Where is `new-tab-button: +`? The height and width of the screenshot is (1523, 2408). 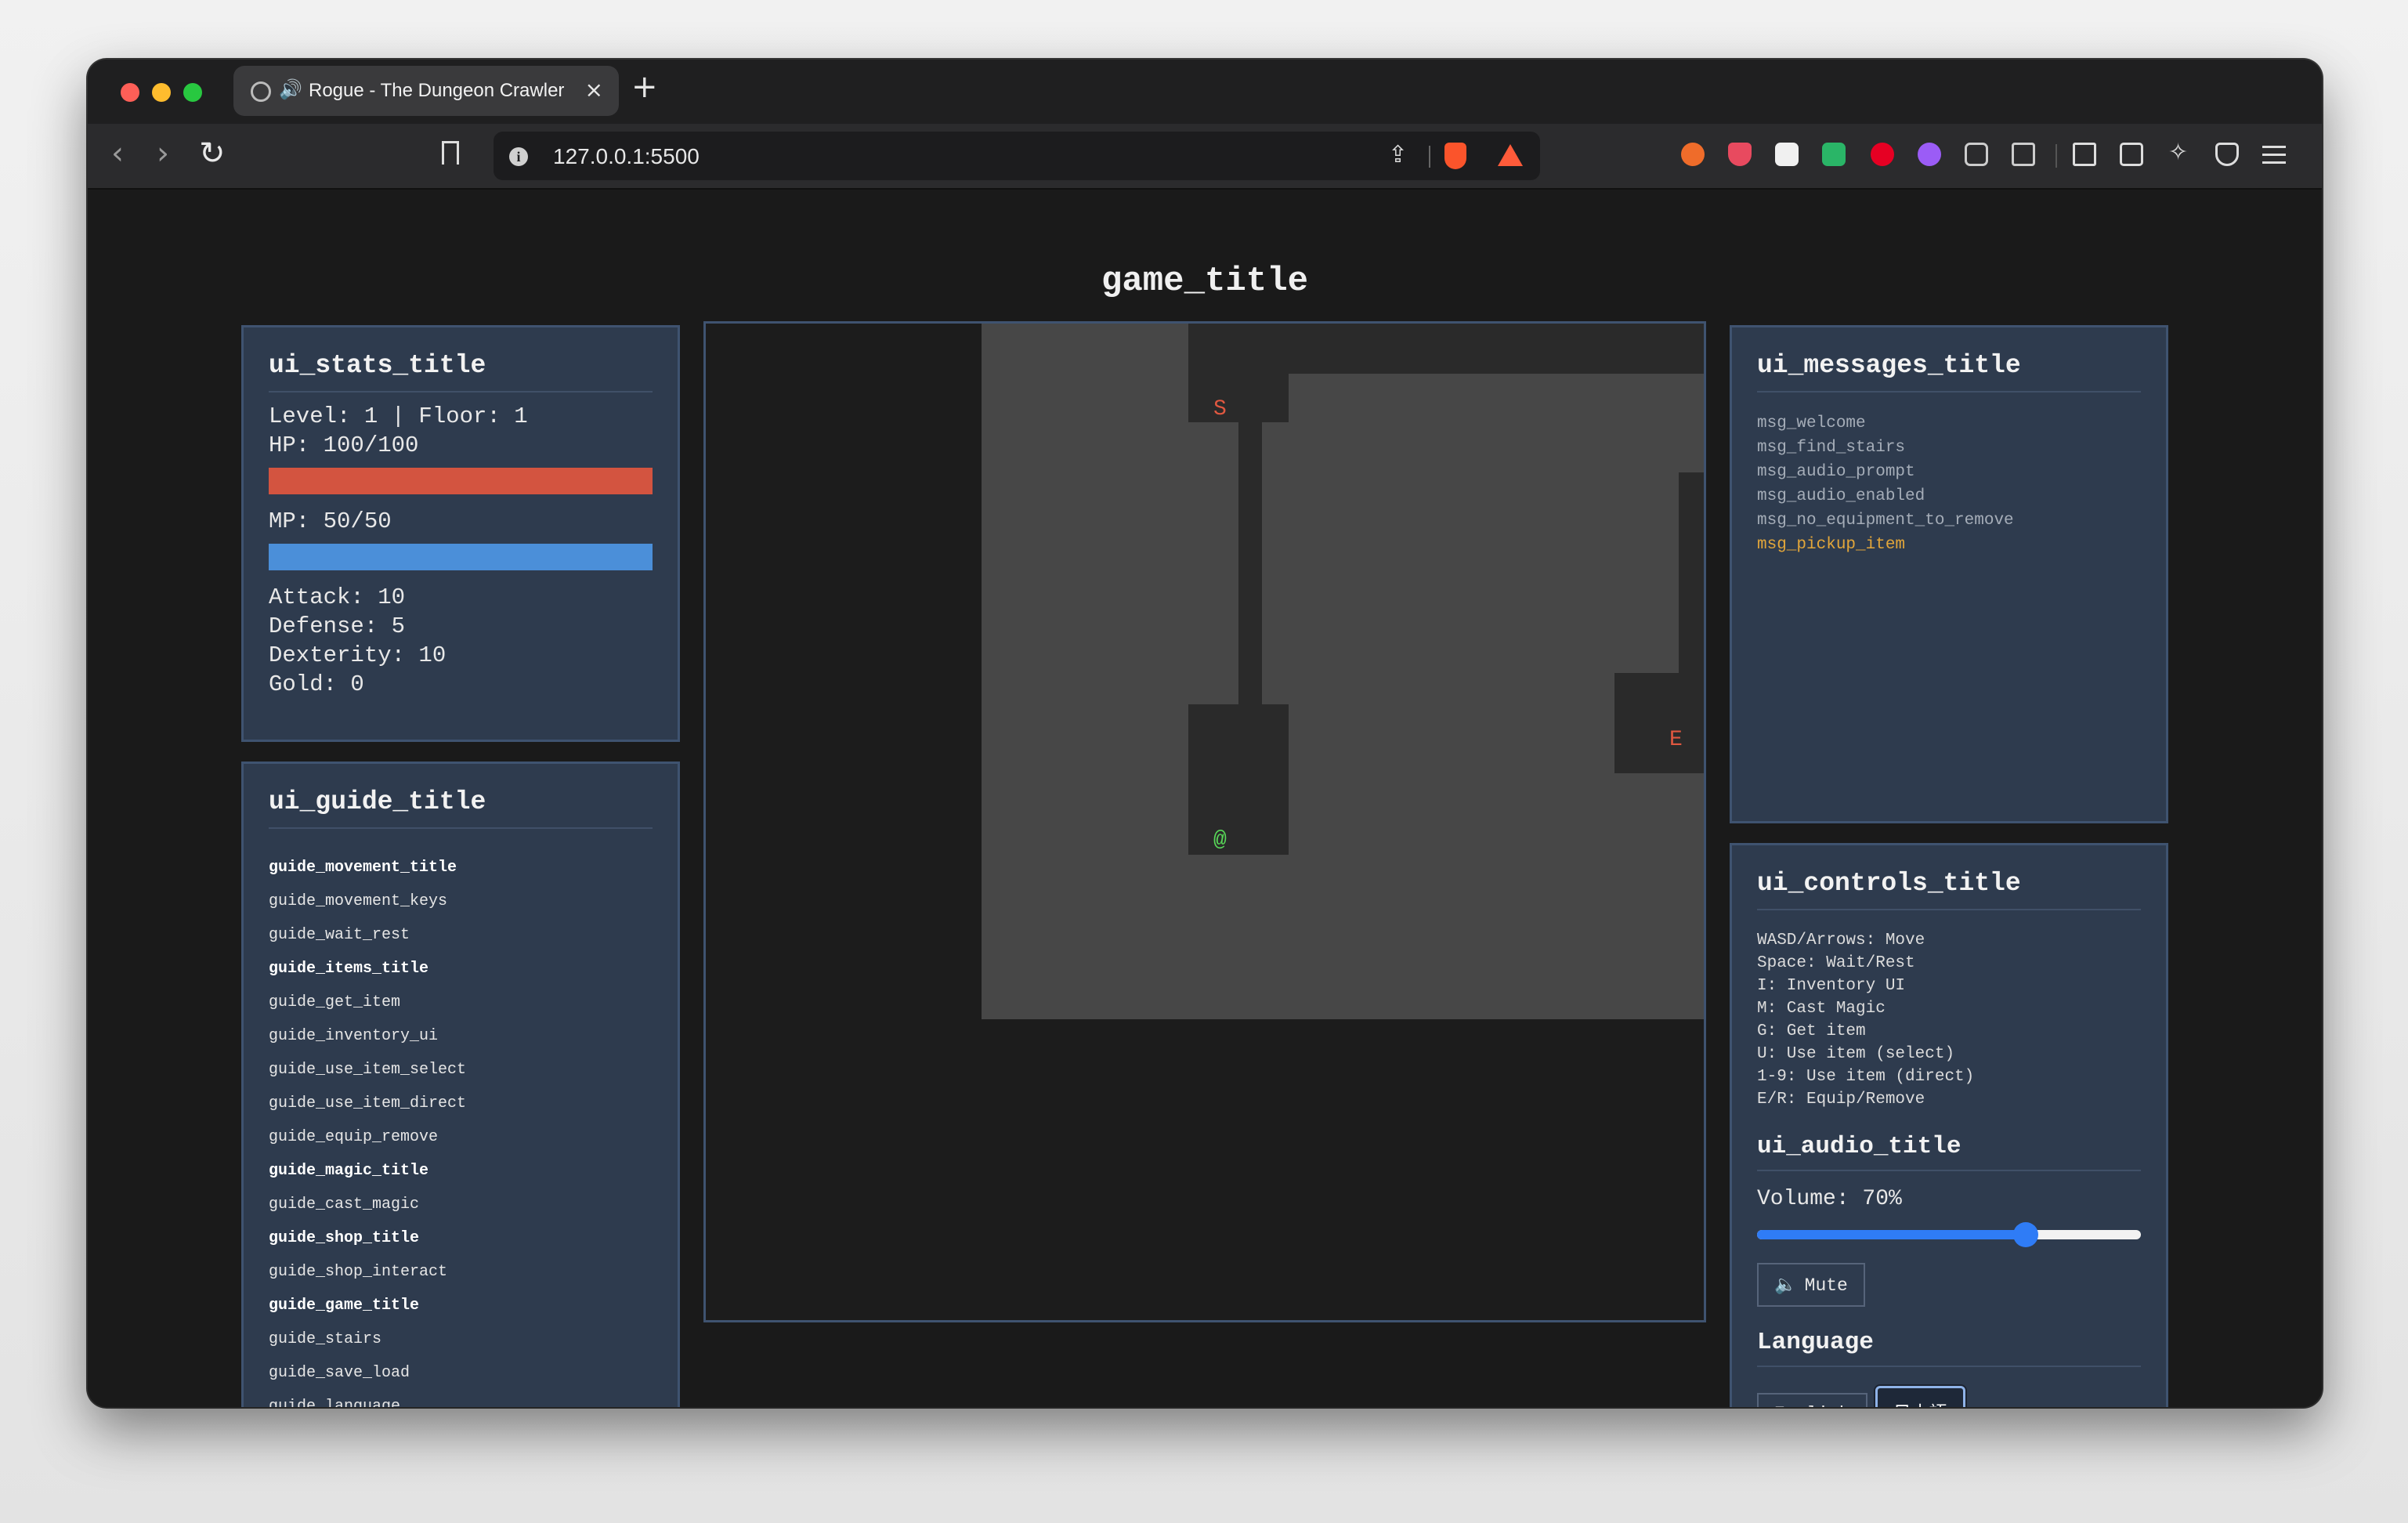 new-tab-button: + is located at coordinates (644, 87).